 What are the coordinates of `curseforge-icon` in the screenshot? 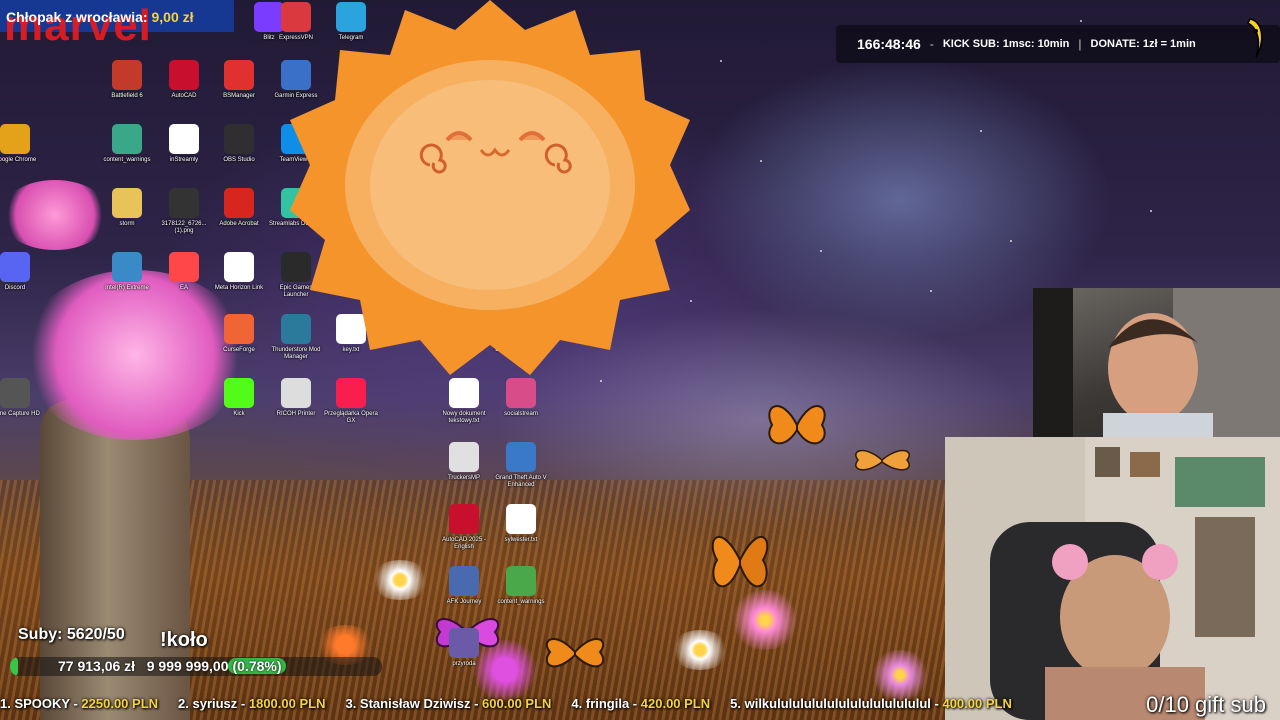 It's located at (239, 329).